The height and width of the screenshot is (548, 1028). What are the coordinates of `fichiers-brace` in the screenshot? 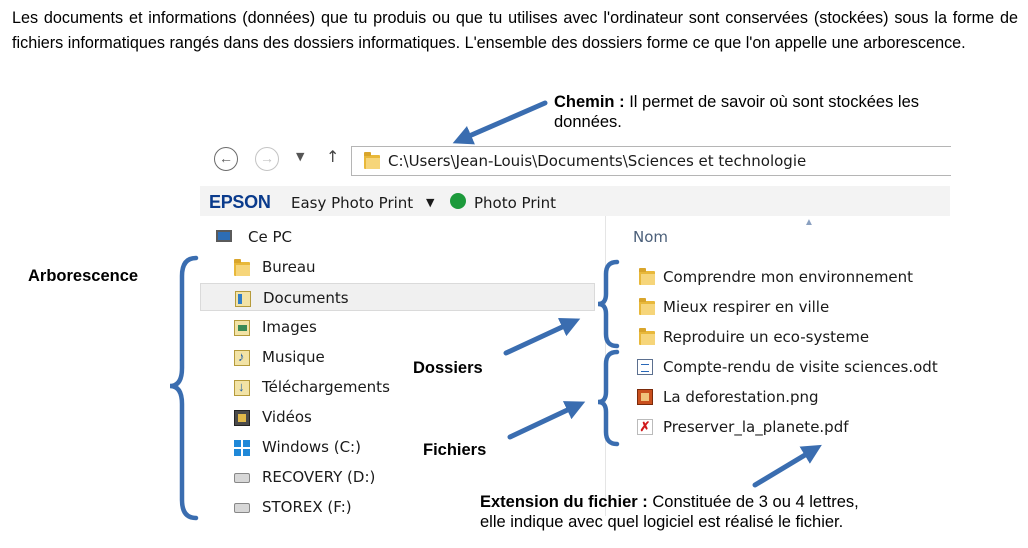 It's located at (608, 398).